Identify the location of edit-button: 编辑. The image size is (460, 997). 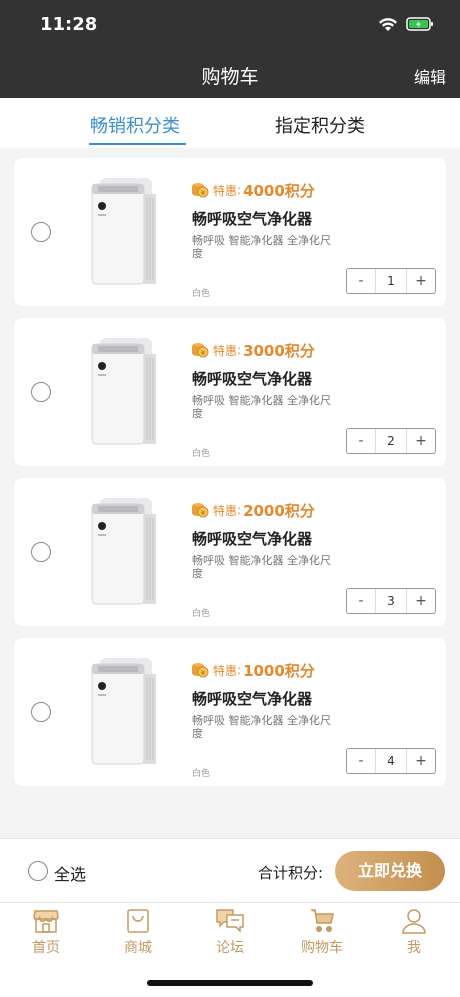
(430, 76).